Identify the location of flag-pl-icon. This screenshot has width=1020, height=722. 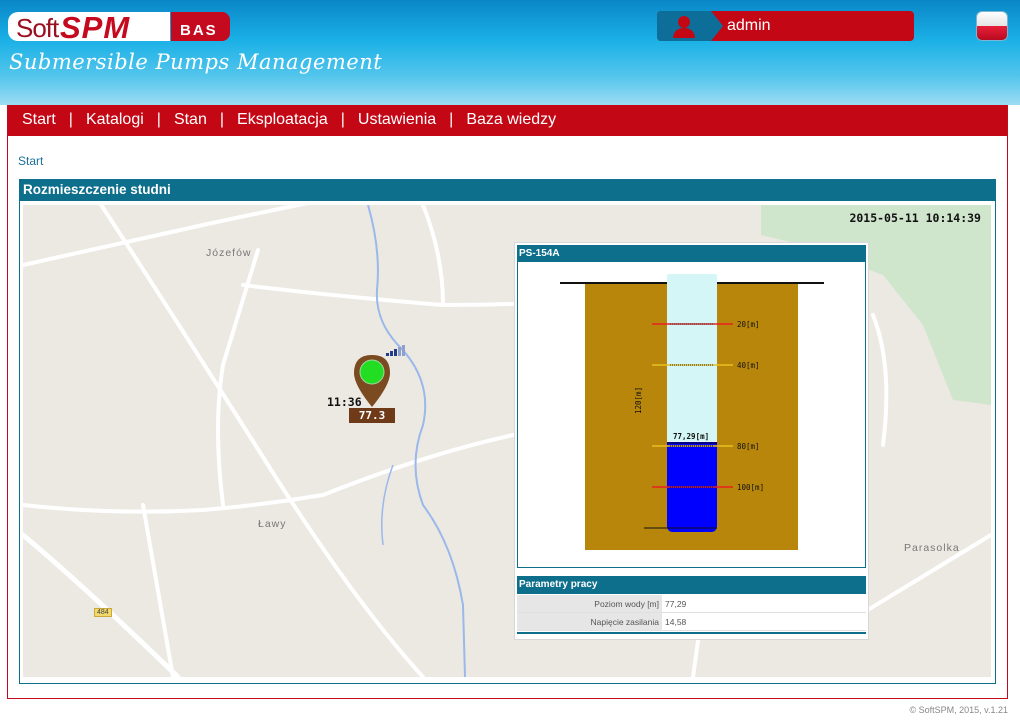
(992, 26).